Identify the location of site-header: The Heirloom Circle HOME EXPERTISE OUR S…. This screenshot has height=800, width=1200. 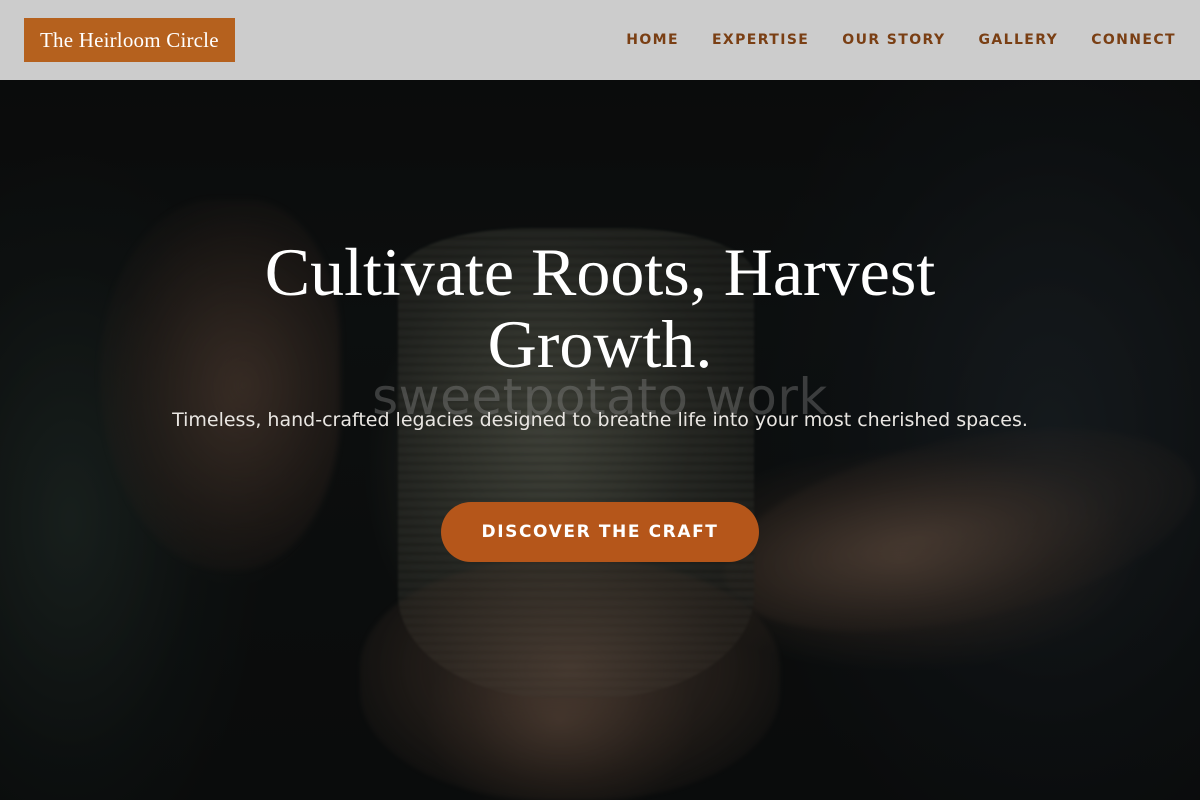
(600, 40).